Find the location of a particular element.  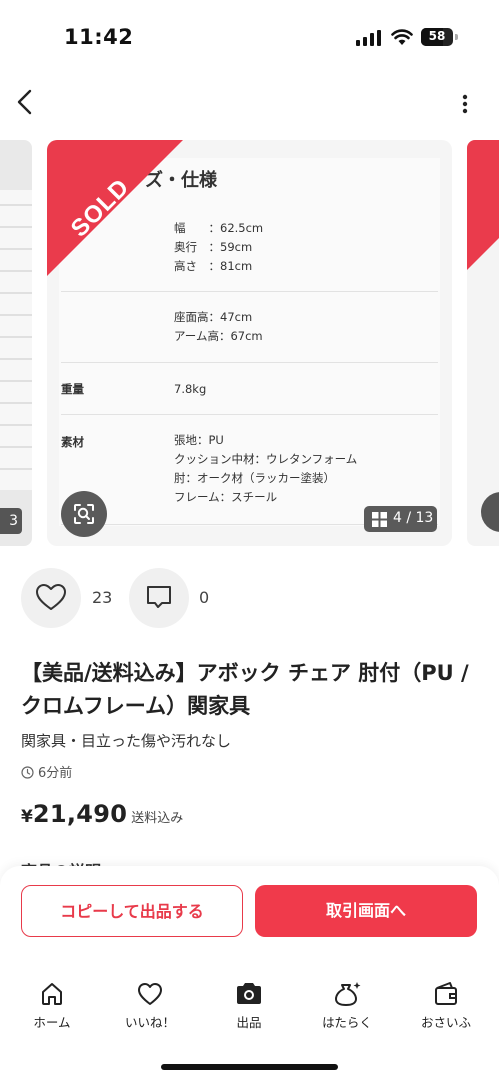

seat-height: 座面高：47cm is located at coordinates (213, 317).